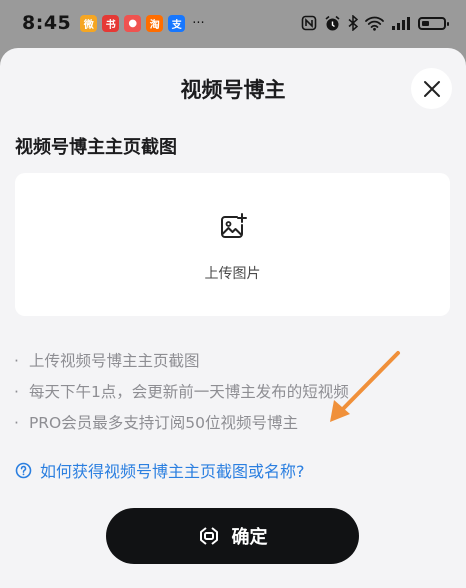 Image resolution: width=466 pixels, height=588 pixels. Describe the element at coordinates (250, 536) in the screenshot. I see `confirm-label: 确定` at that location.